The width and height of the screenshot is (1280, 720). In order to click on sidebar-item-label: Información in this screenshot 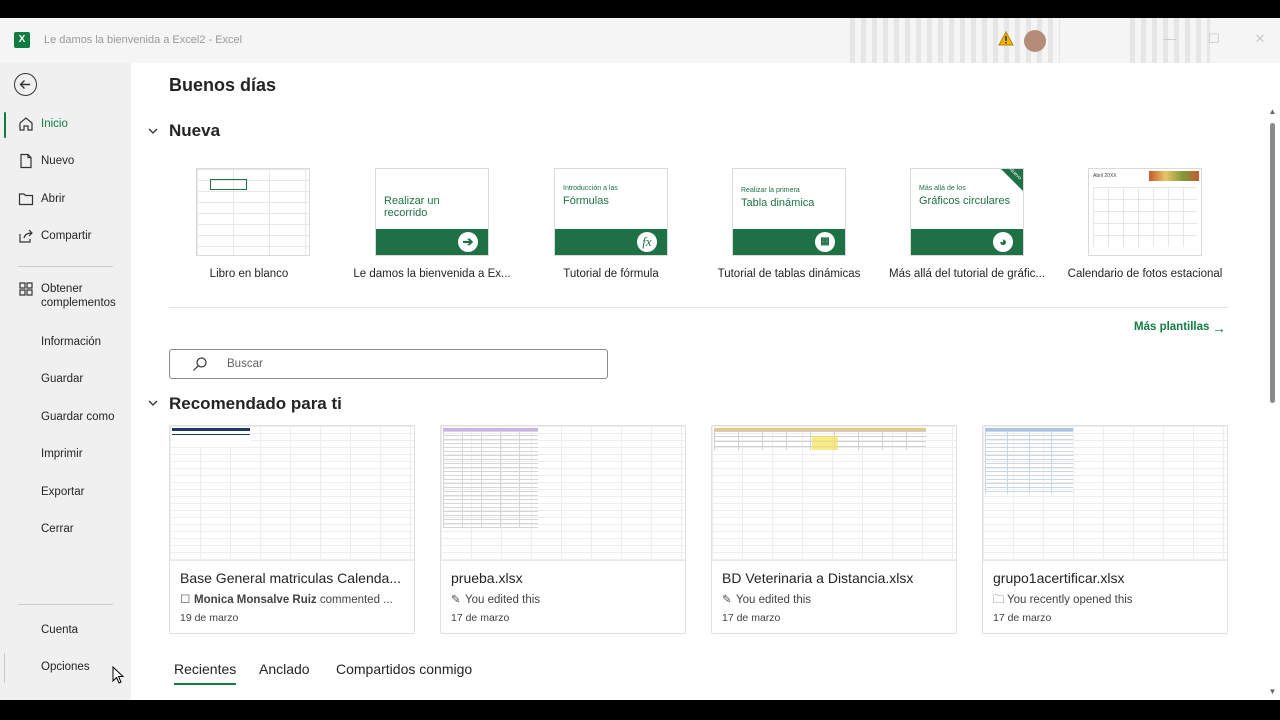, I will do `click(71, 342)`.